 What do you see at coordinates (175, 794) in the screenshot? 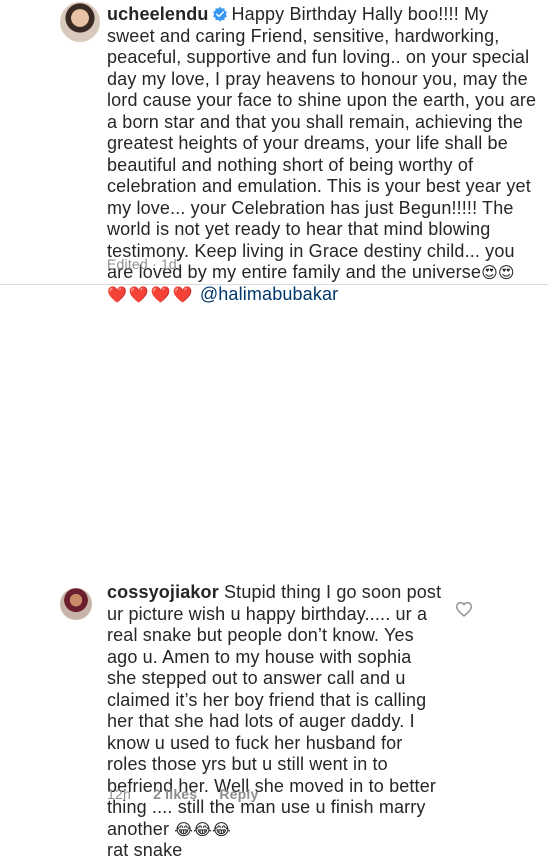
I see `likes-count: 2 likes` at bounding box center [175, 794].